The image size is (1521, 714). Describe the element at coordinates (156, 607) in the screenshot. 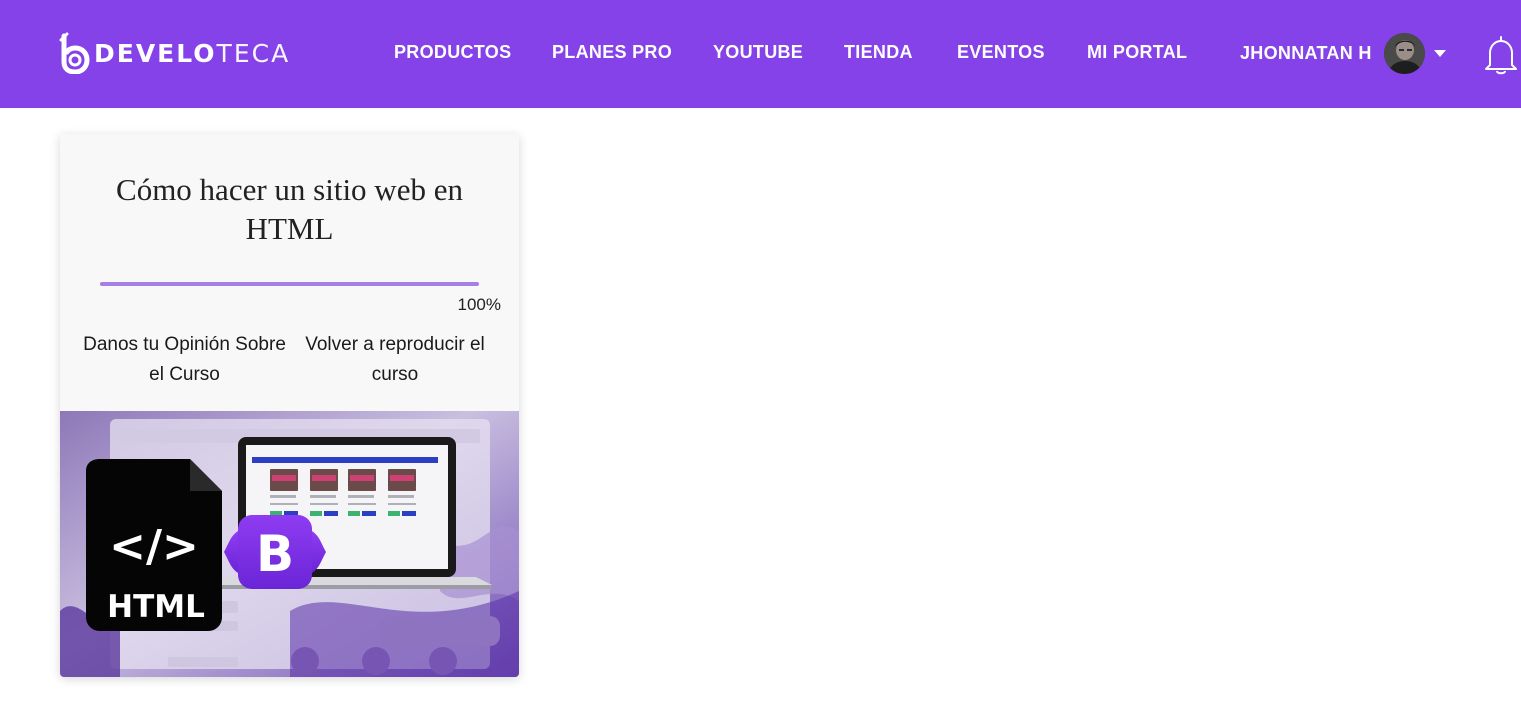

I see `html-badge-label: HTML` at that location.